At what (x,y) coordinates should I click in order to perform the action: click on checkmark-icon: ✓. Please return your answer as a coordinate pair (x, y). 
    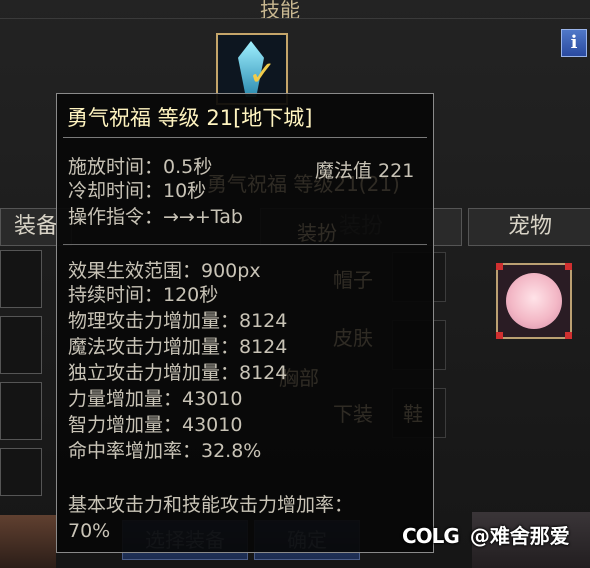
    Looking at the image, I should click on (262, 74).